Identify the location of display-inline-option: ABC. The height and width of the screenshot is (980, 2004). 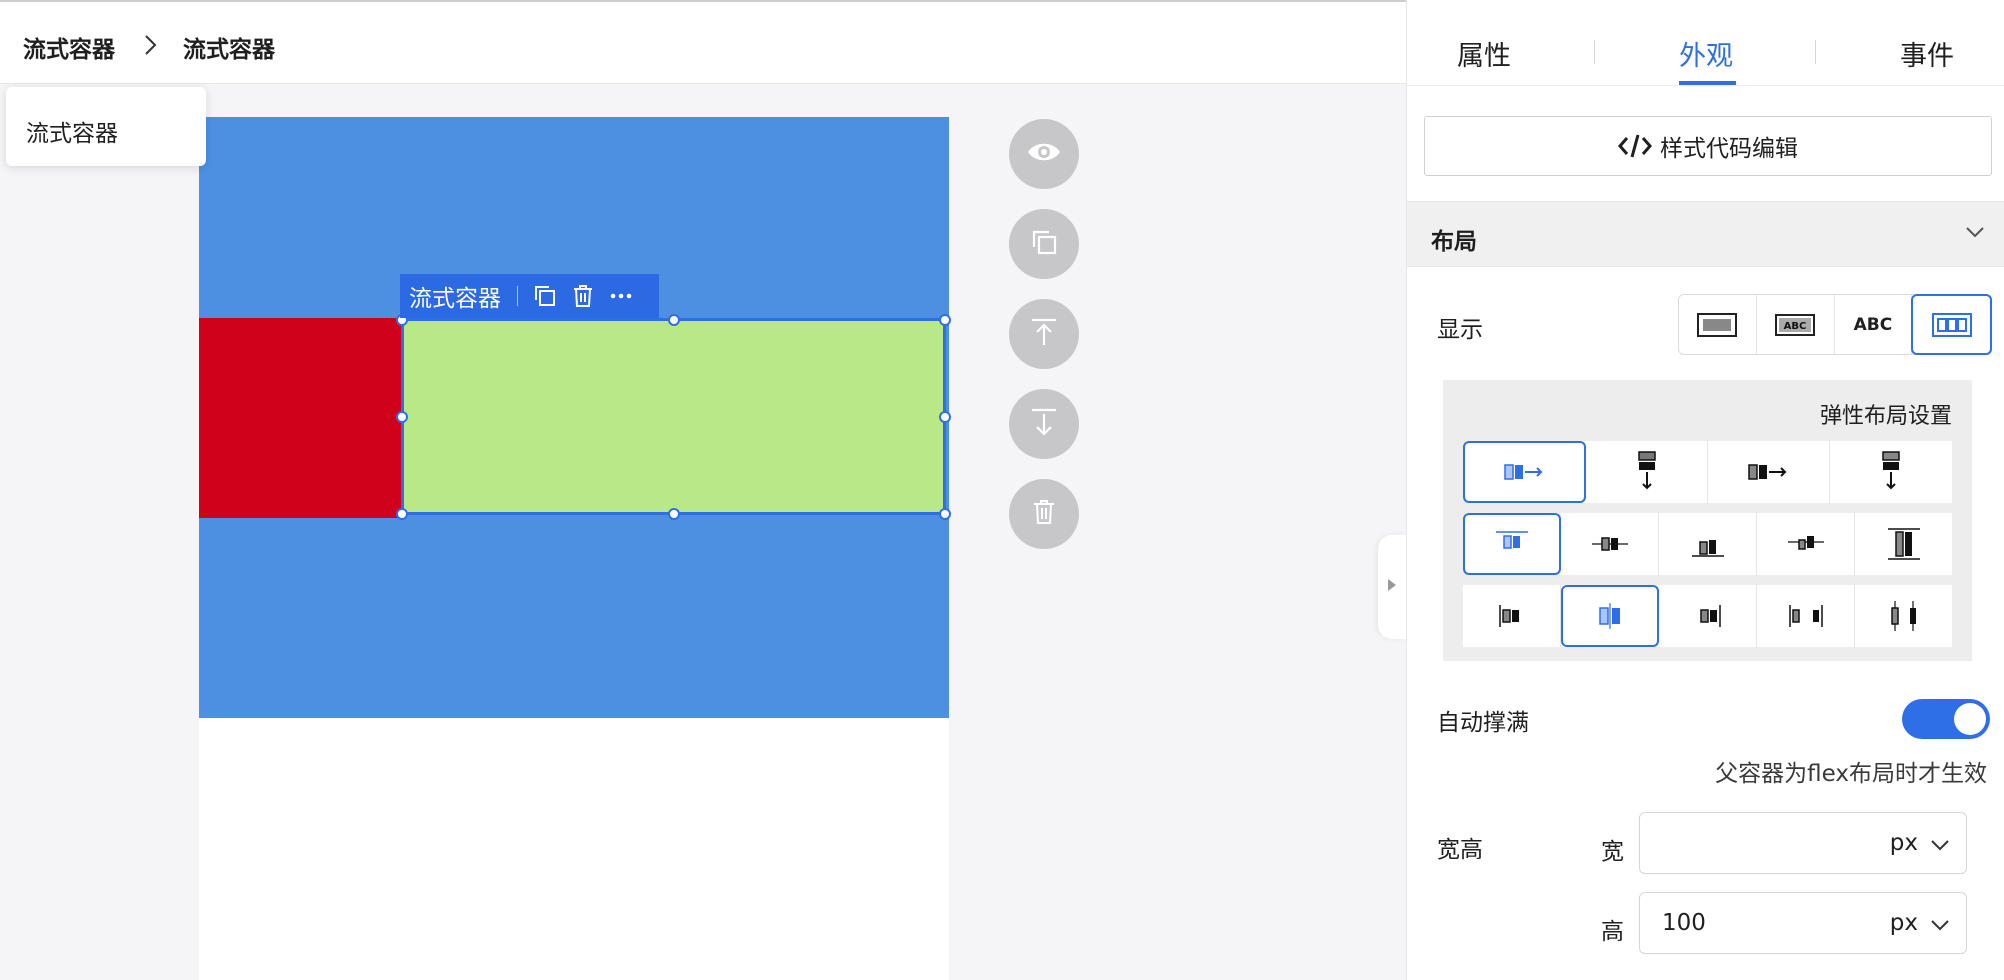
(1874, 324).